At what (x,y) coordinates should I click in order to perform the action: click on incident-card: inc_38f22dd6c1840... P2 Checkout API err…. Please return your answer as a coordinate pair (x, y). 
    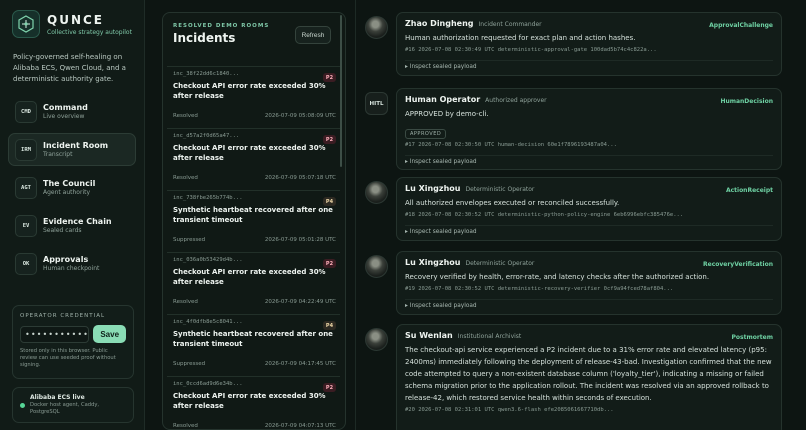
    Looking at the image, I should click on (253, 93).